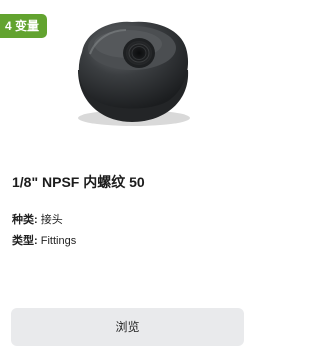  What do you see at coordinates (134, 73) in the screenshot?
I see `threaded-knob-nut-image` at bounding box center [134, 73].